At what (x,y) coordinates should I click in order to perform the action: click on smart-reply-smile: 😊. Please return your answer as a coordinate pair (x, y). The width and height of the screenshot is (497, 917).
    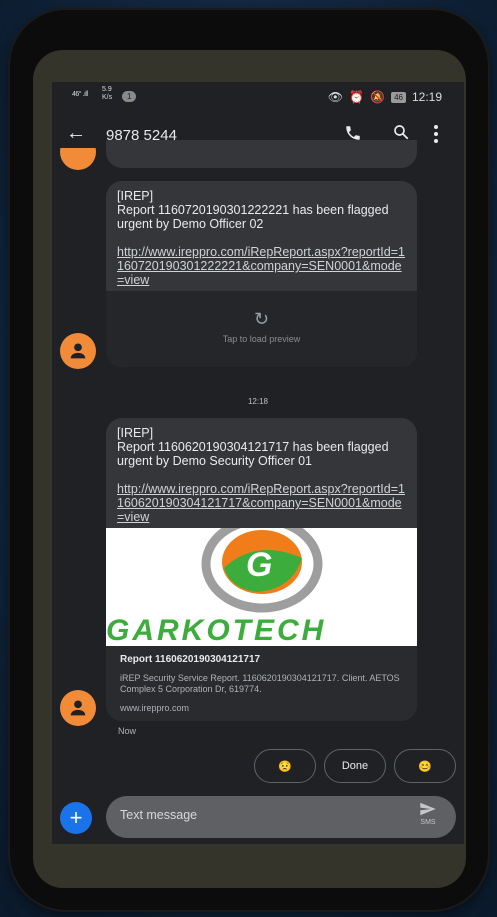
    Looking at the image, I should click on (425, 766).